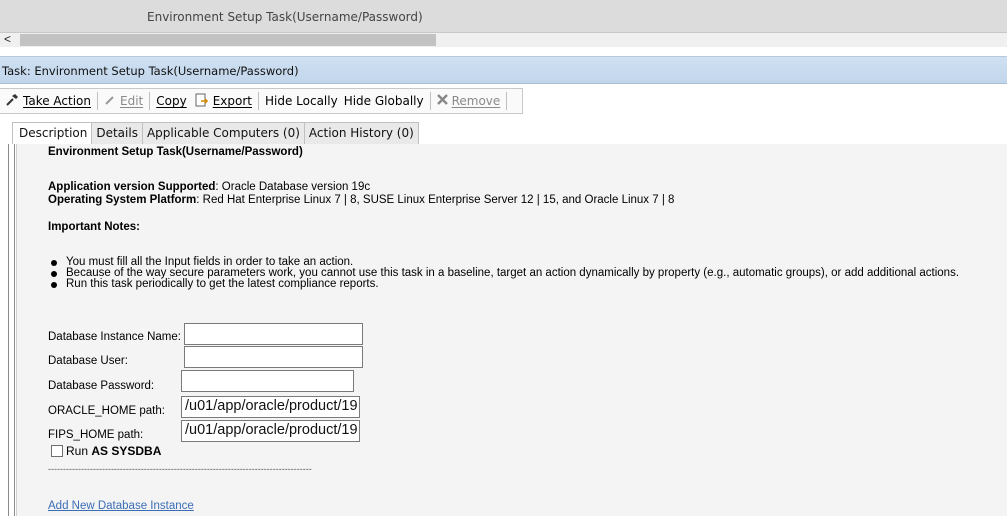 This screenshot has width=1007, height=516. I want to click on oracle-home-label: ORACLE_HOME path:, so click(106, 411).